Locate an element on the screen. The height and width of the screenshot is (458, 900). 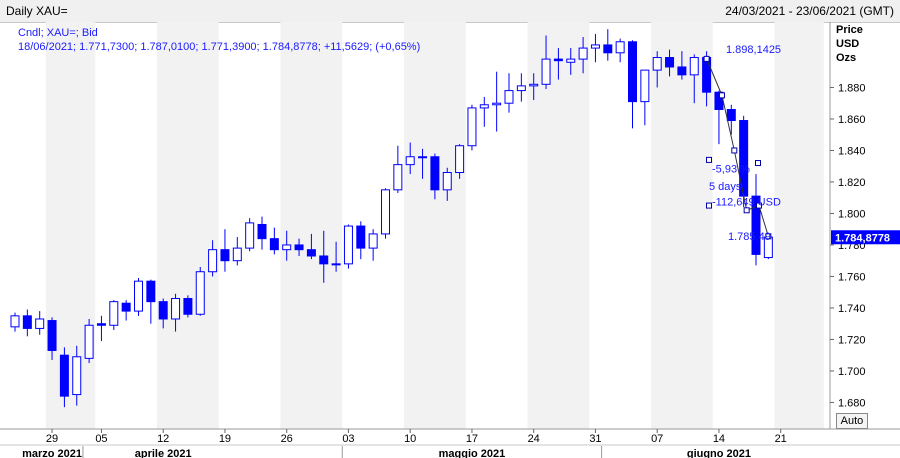
chart-title: Daily XAU= is located at coordinates (37, 11).